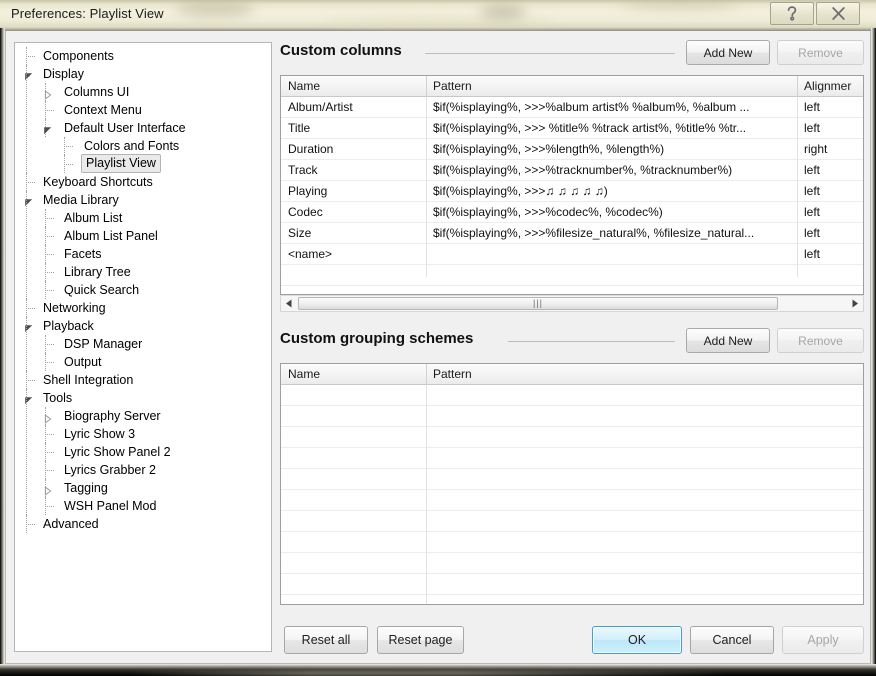 The image size is (876, 676). Describe the element at coordinates (644, 479) in the screenshot. I see `table-cell-pattern` at that location.